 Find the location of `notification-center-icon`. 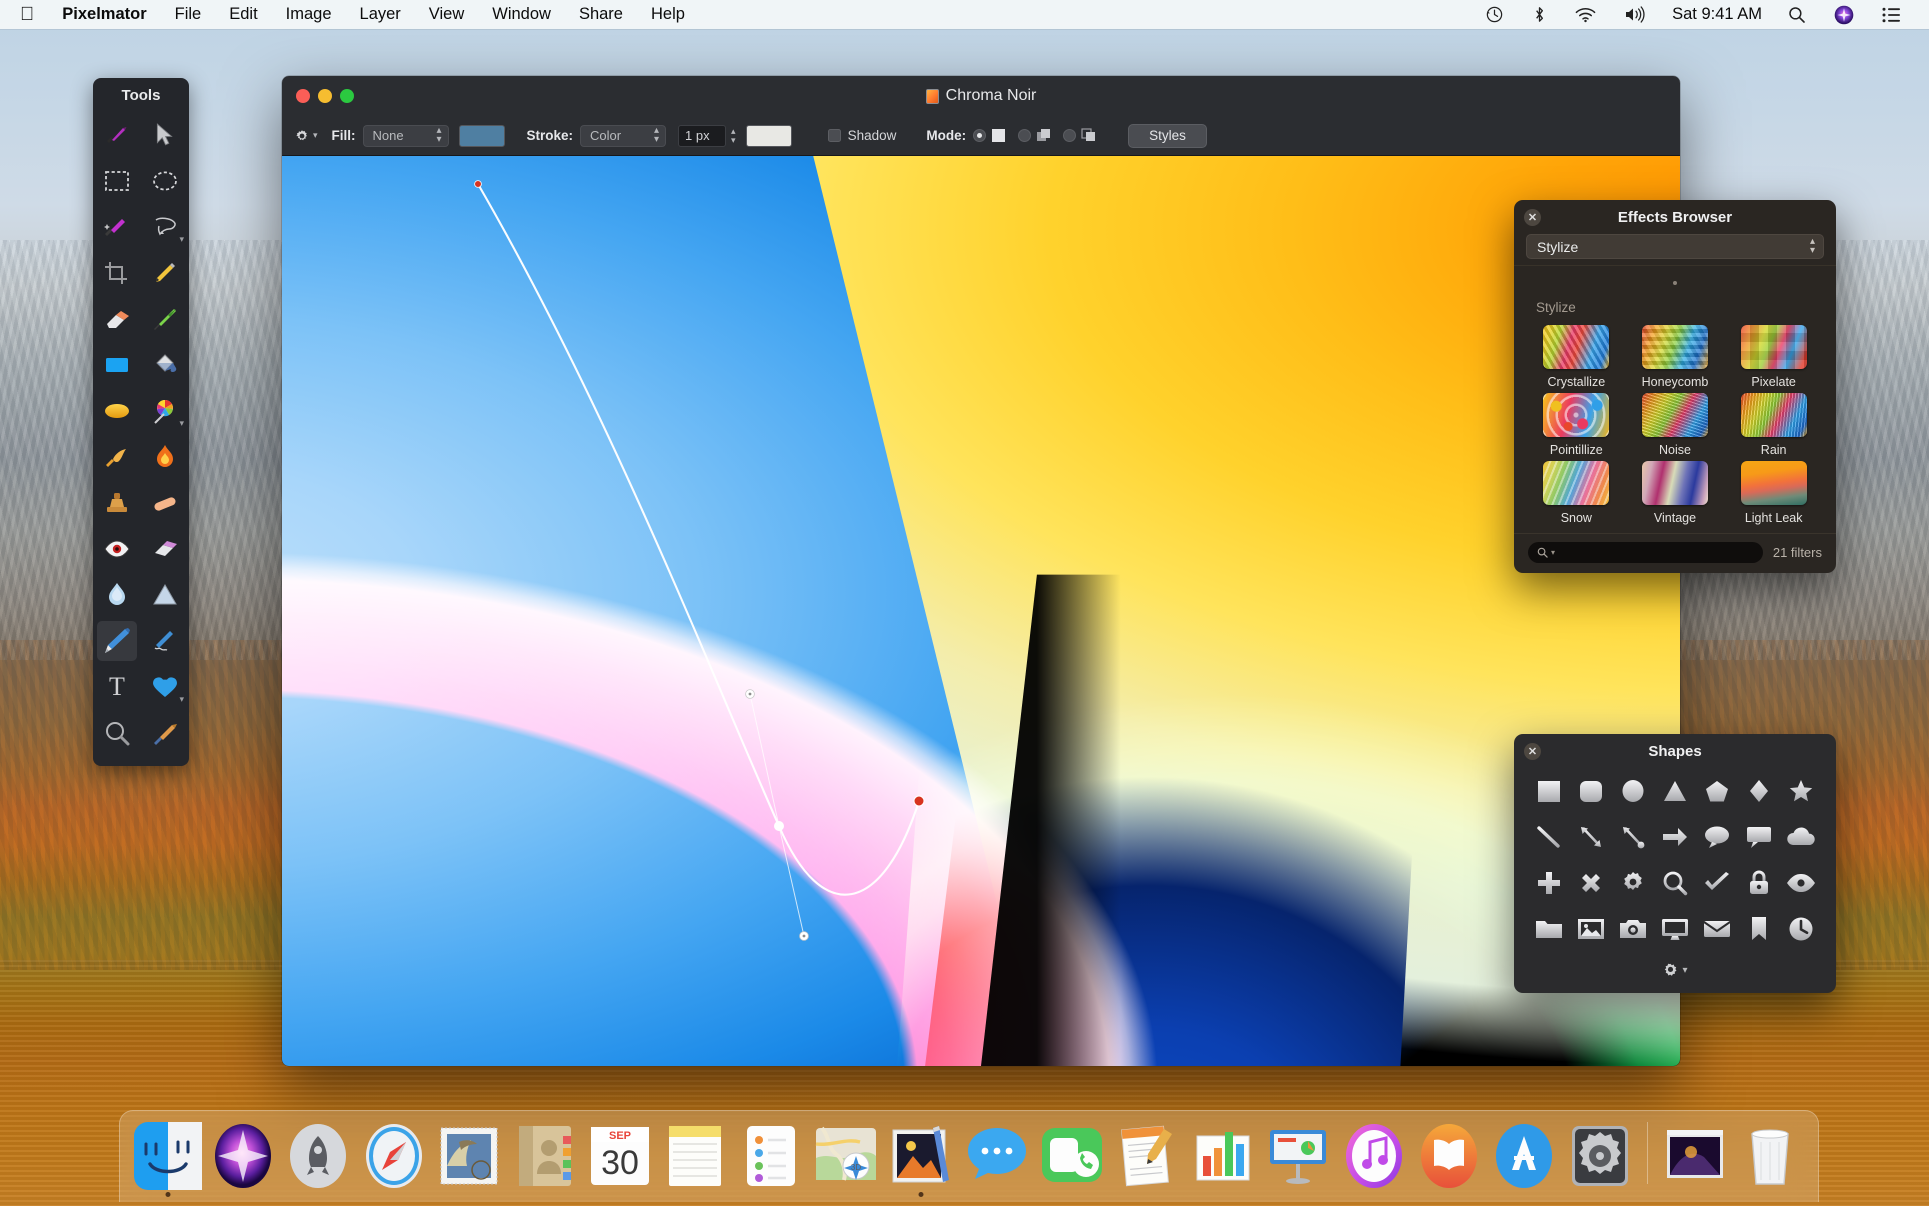

notification-center-icon is located at coordinates (1891, 15).